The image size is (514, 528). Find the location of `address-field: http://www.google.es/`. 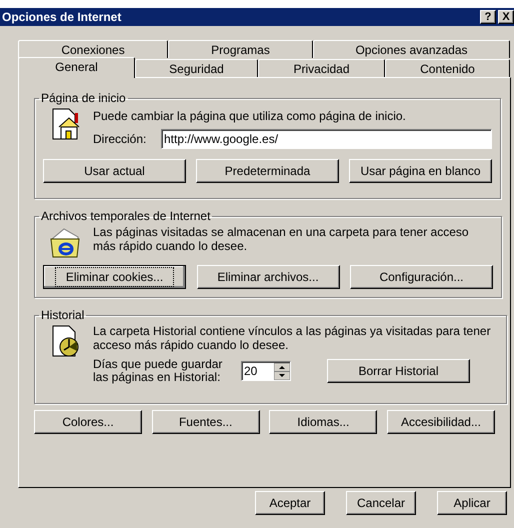

address-field: http://www.google.es/ is located at coordinates (326, 139).